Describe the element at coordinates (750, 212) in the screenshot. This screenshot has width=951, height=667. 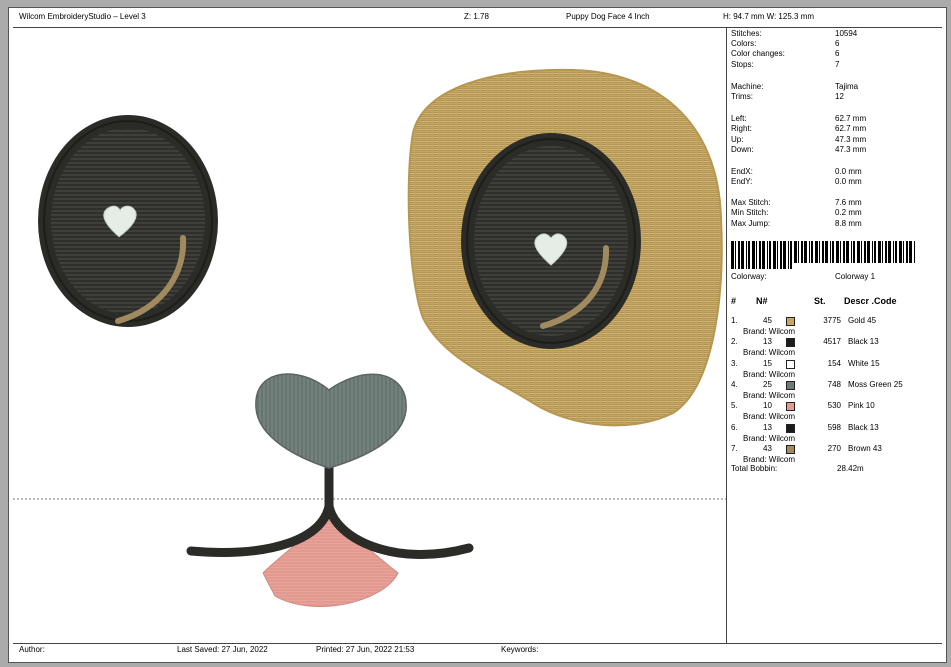
I see `stat-label: Min Stitch:` at that location.